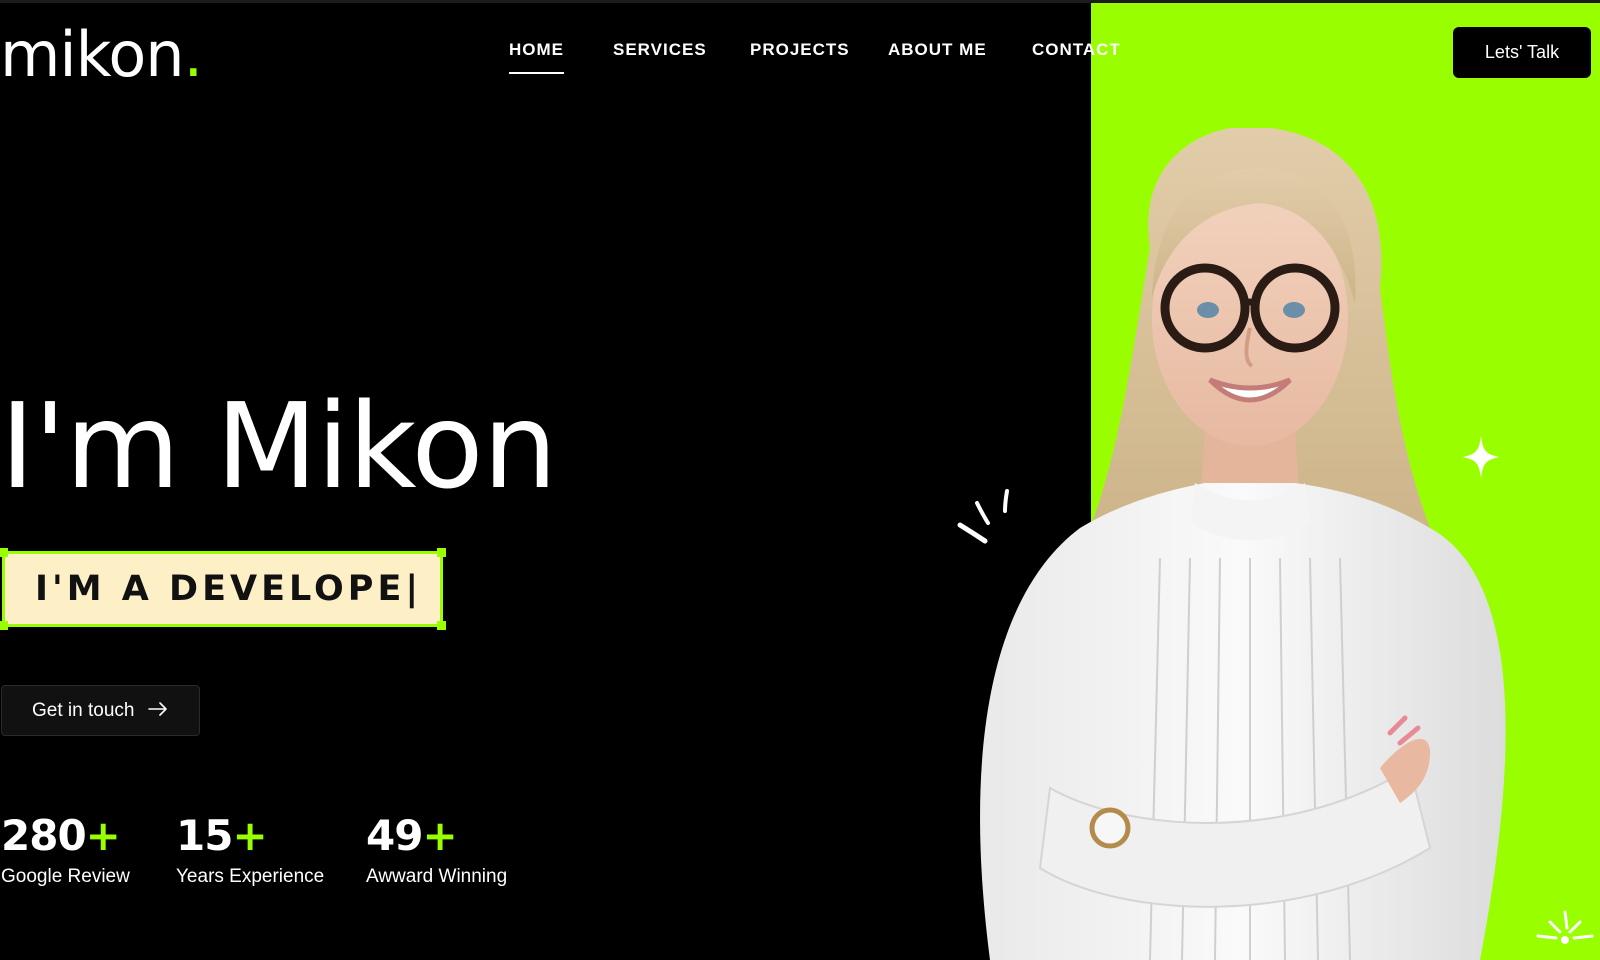 This screenshot has width=1600, height=960. I want to click on get-in-touch-label: Get in touch, so click(83, 710).